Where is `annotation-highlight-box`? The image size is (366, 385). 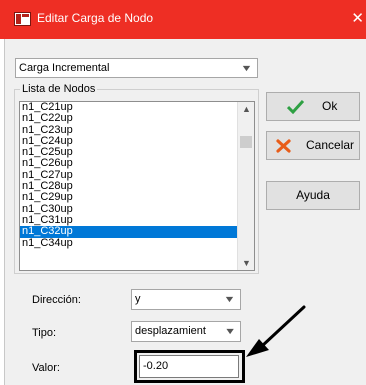
annotation-highlight-box is located at coordinates (189, 366).